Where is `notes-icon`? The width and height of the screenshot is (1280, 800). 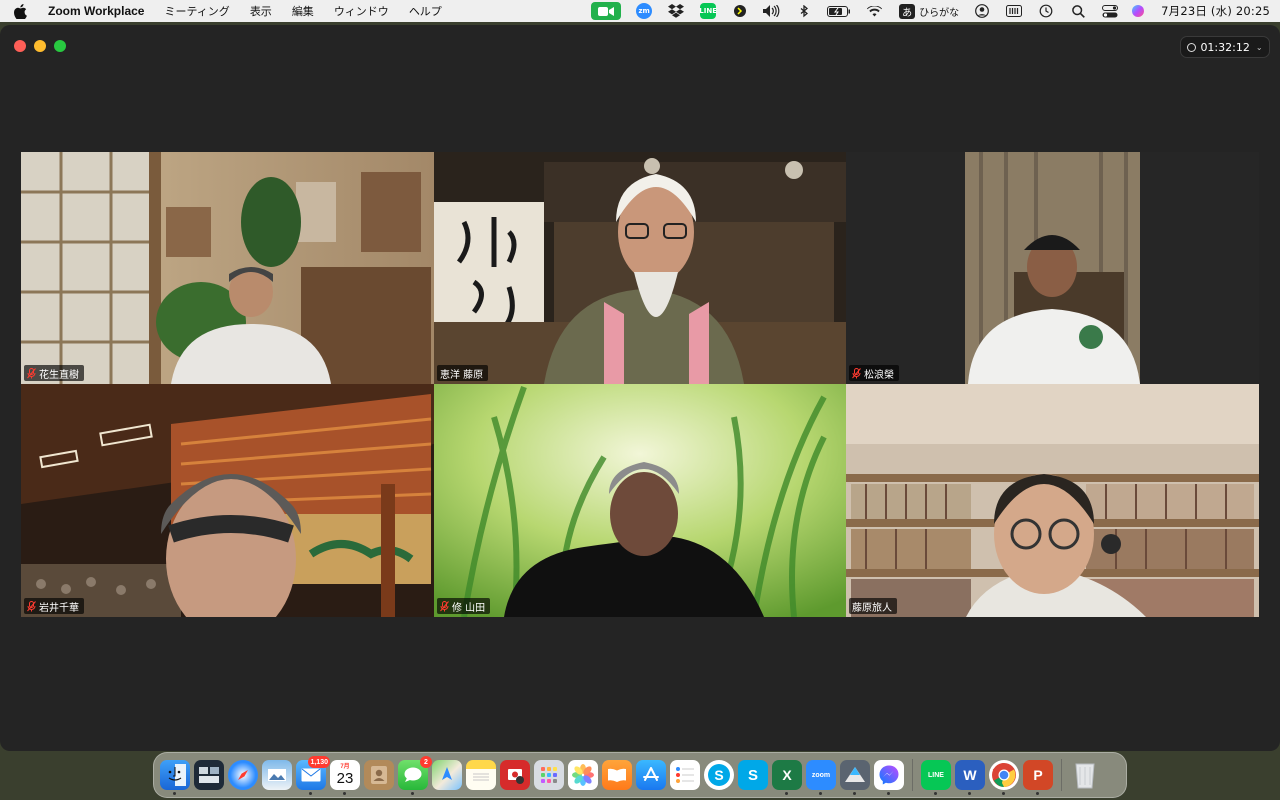 notes-icon is located at coordinates (481, 775).